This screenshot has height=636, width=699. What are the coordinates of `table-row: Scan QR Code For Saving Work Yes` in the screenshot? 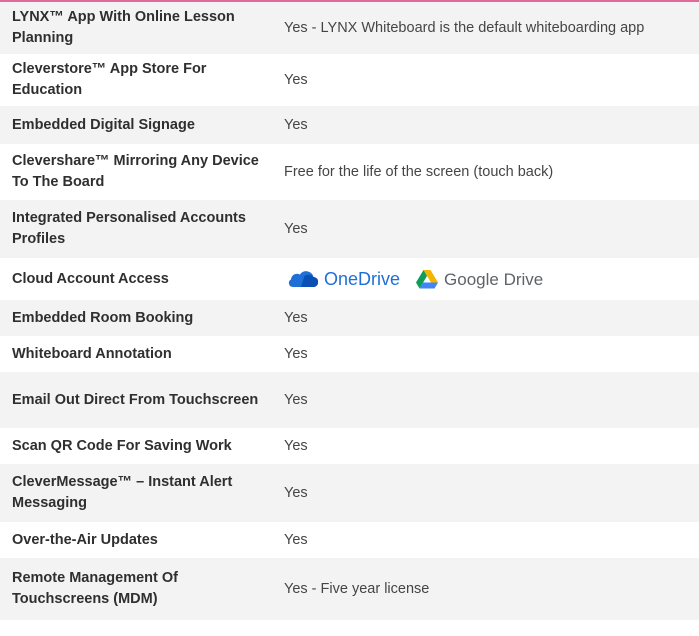 It's located at (349, 446).